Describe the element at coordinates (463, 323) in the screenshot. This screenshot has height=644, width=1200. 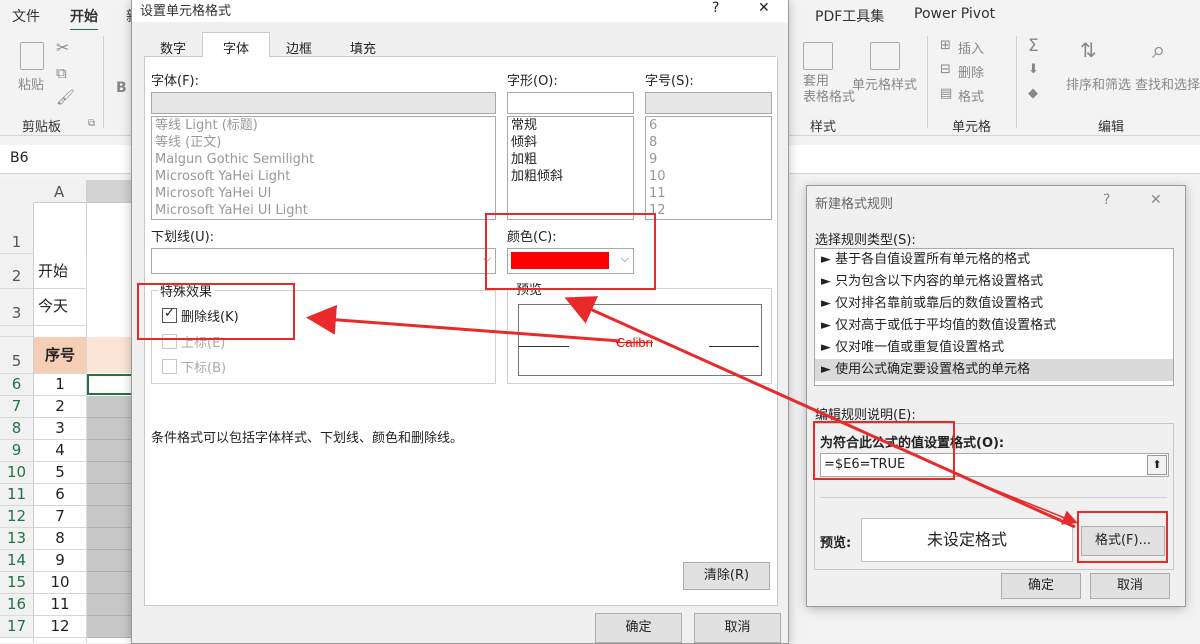
I see `arrow-to-strikethrough` at that location.